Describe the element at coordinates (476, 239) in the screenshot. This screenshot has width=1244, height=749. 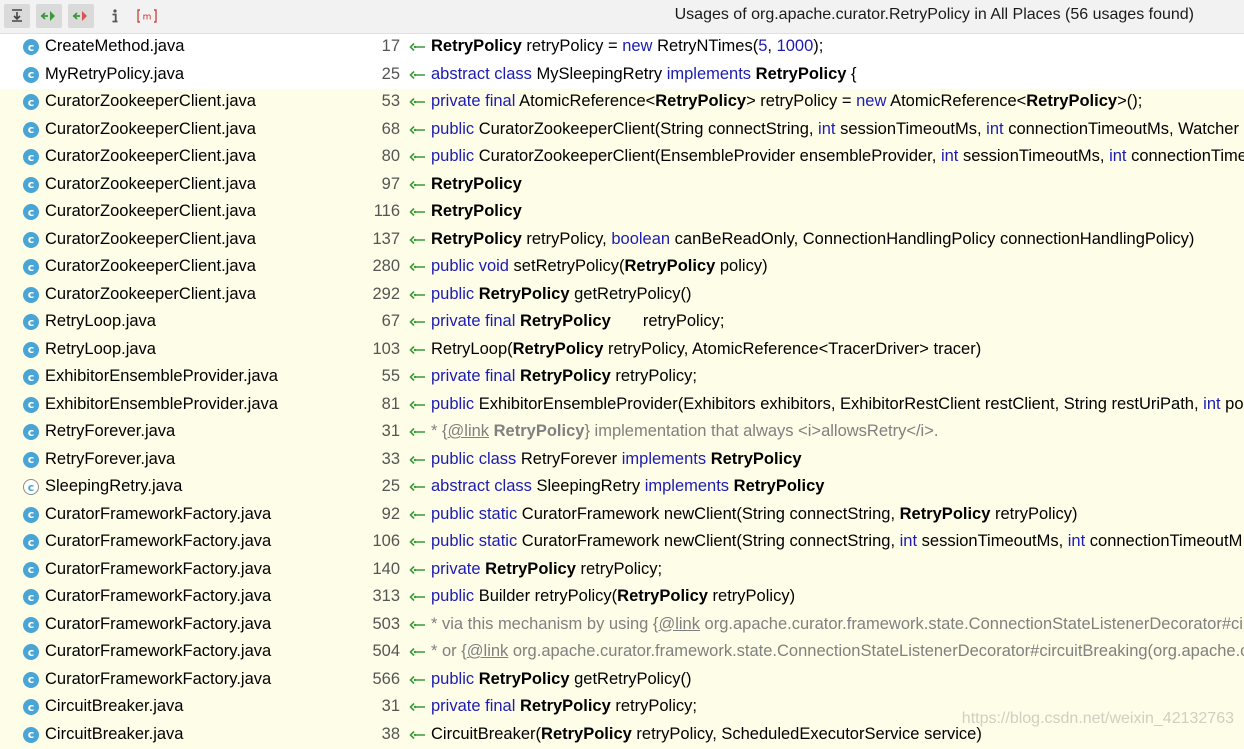
I see `code-token: RetryPolicy` at that location.